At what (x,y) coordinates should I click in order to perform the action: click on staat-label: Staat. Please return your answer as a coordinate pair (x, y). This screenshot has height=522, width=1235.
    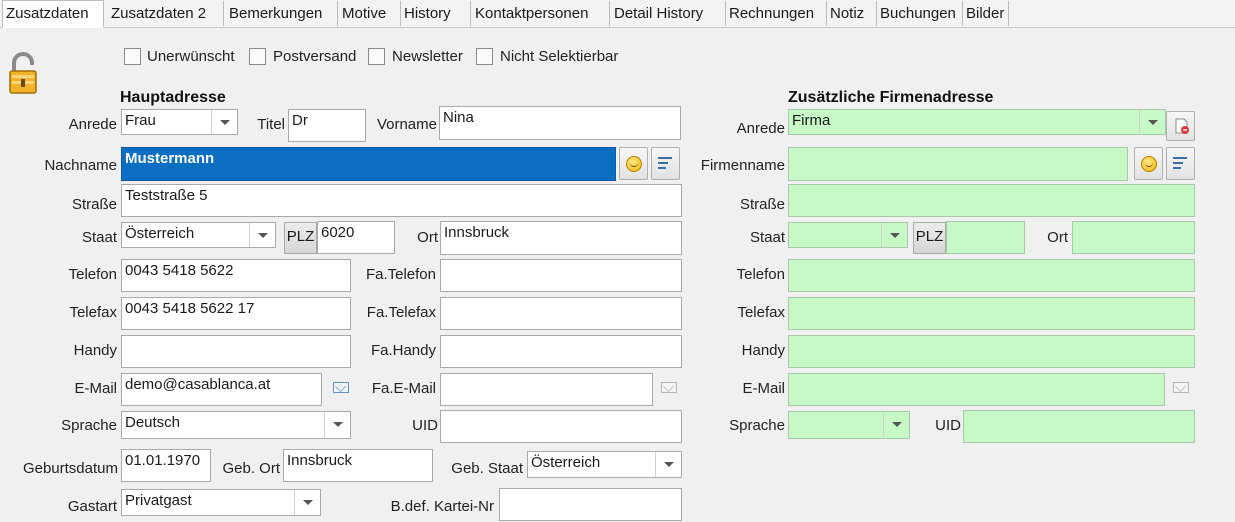
    Looking at the image, I should click on (99, 237).